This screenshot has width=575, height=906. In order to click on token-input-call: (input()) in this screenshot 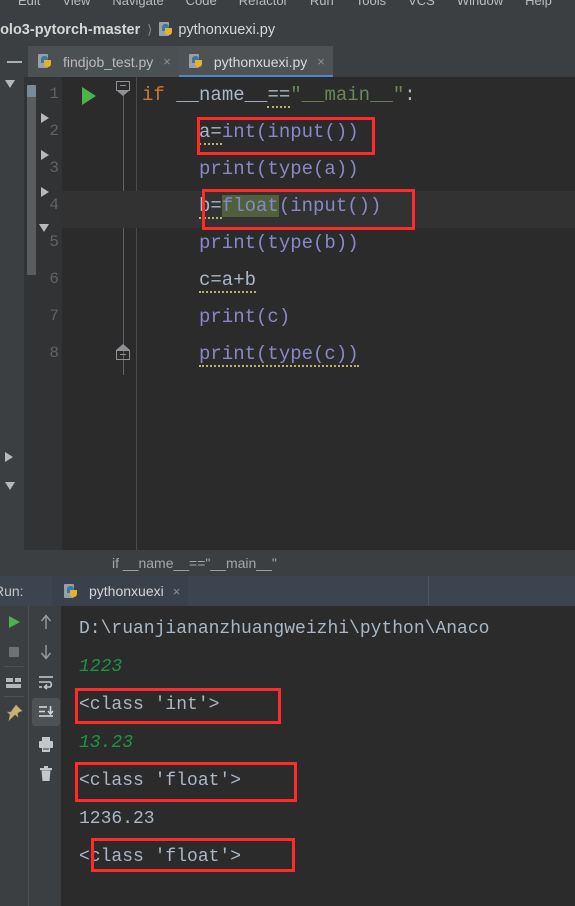, I will do `click(330, 206)`.